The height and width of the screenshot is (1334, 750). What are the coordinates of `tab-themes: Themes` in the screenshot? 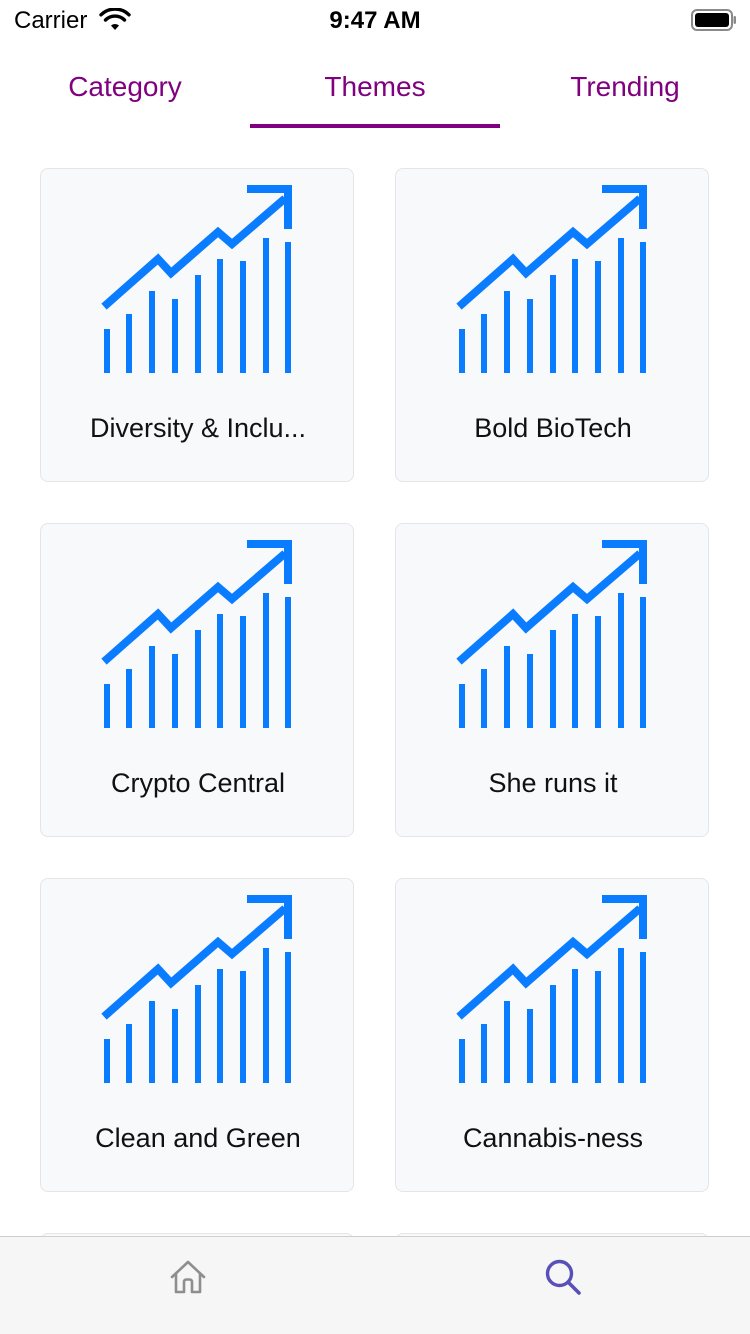 It's located at (375, 87).